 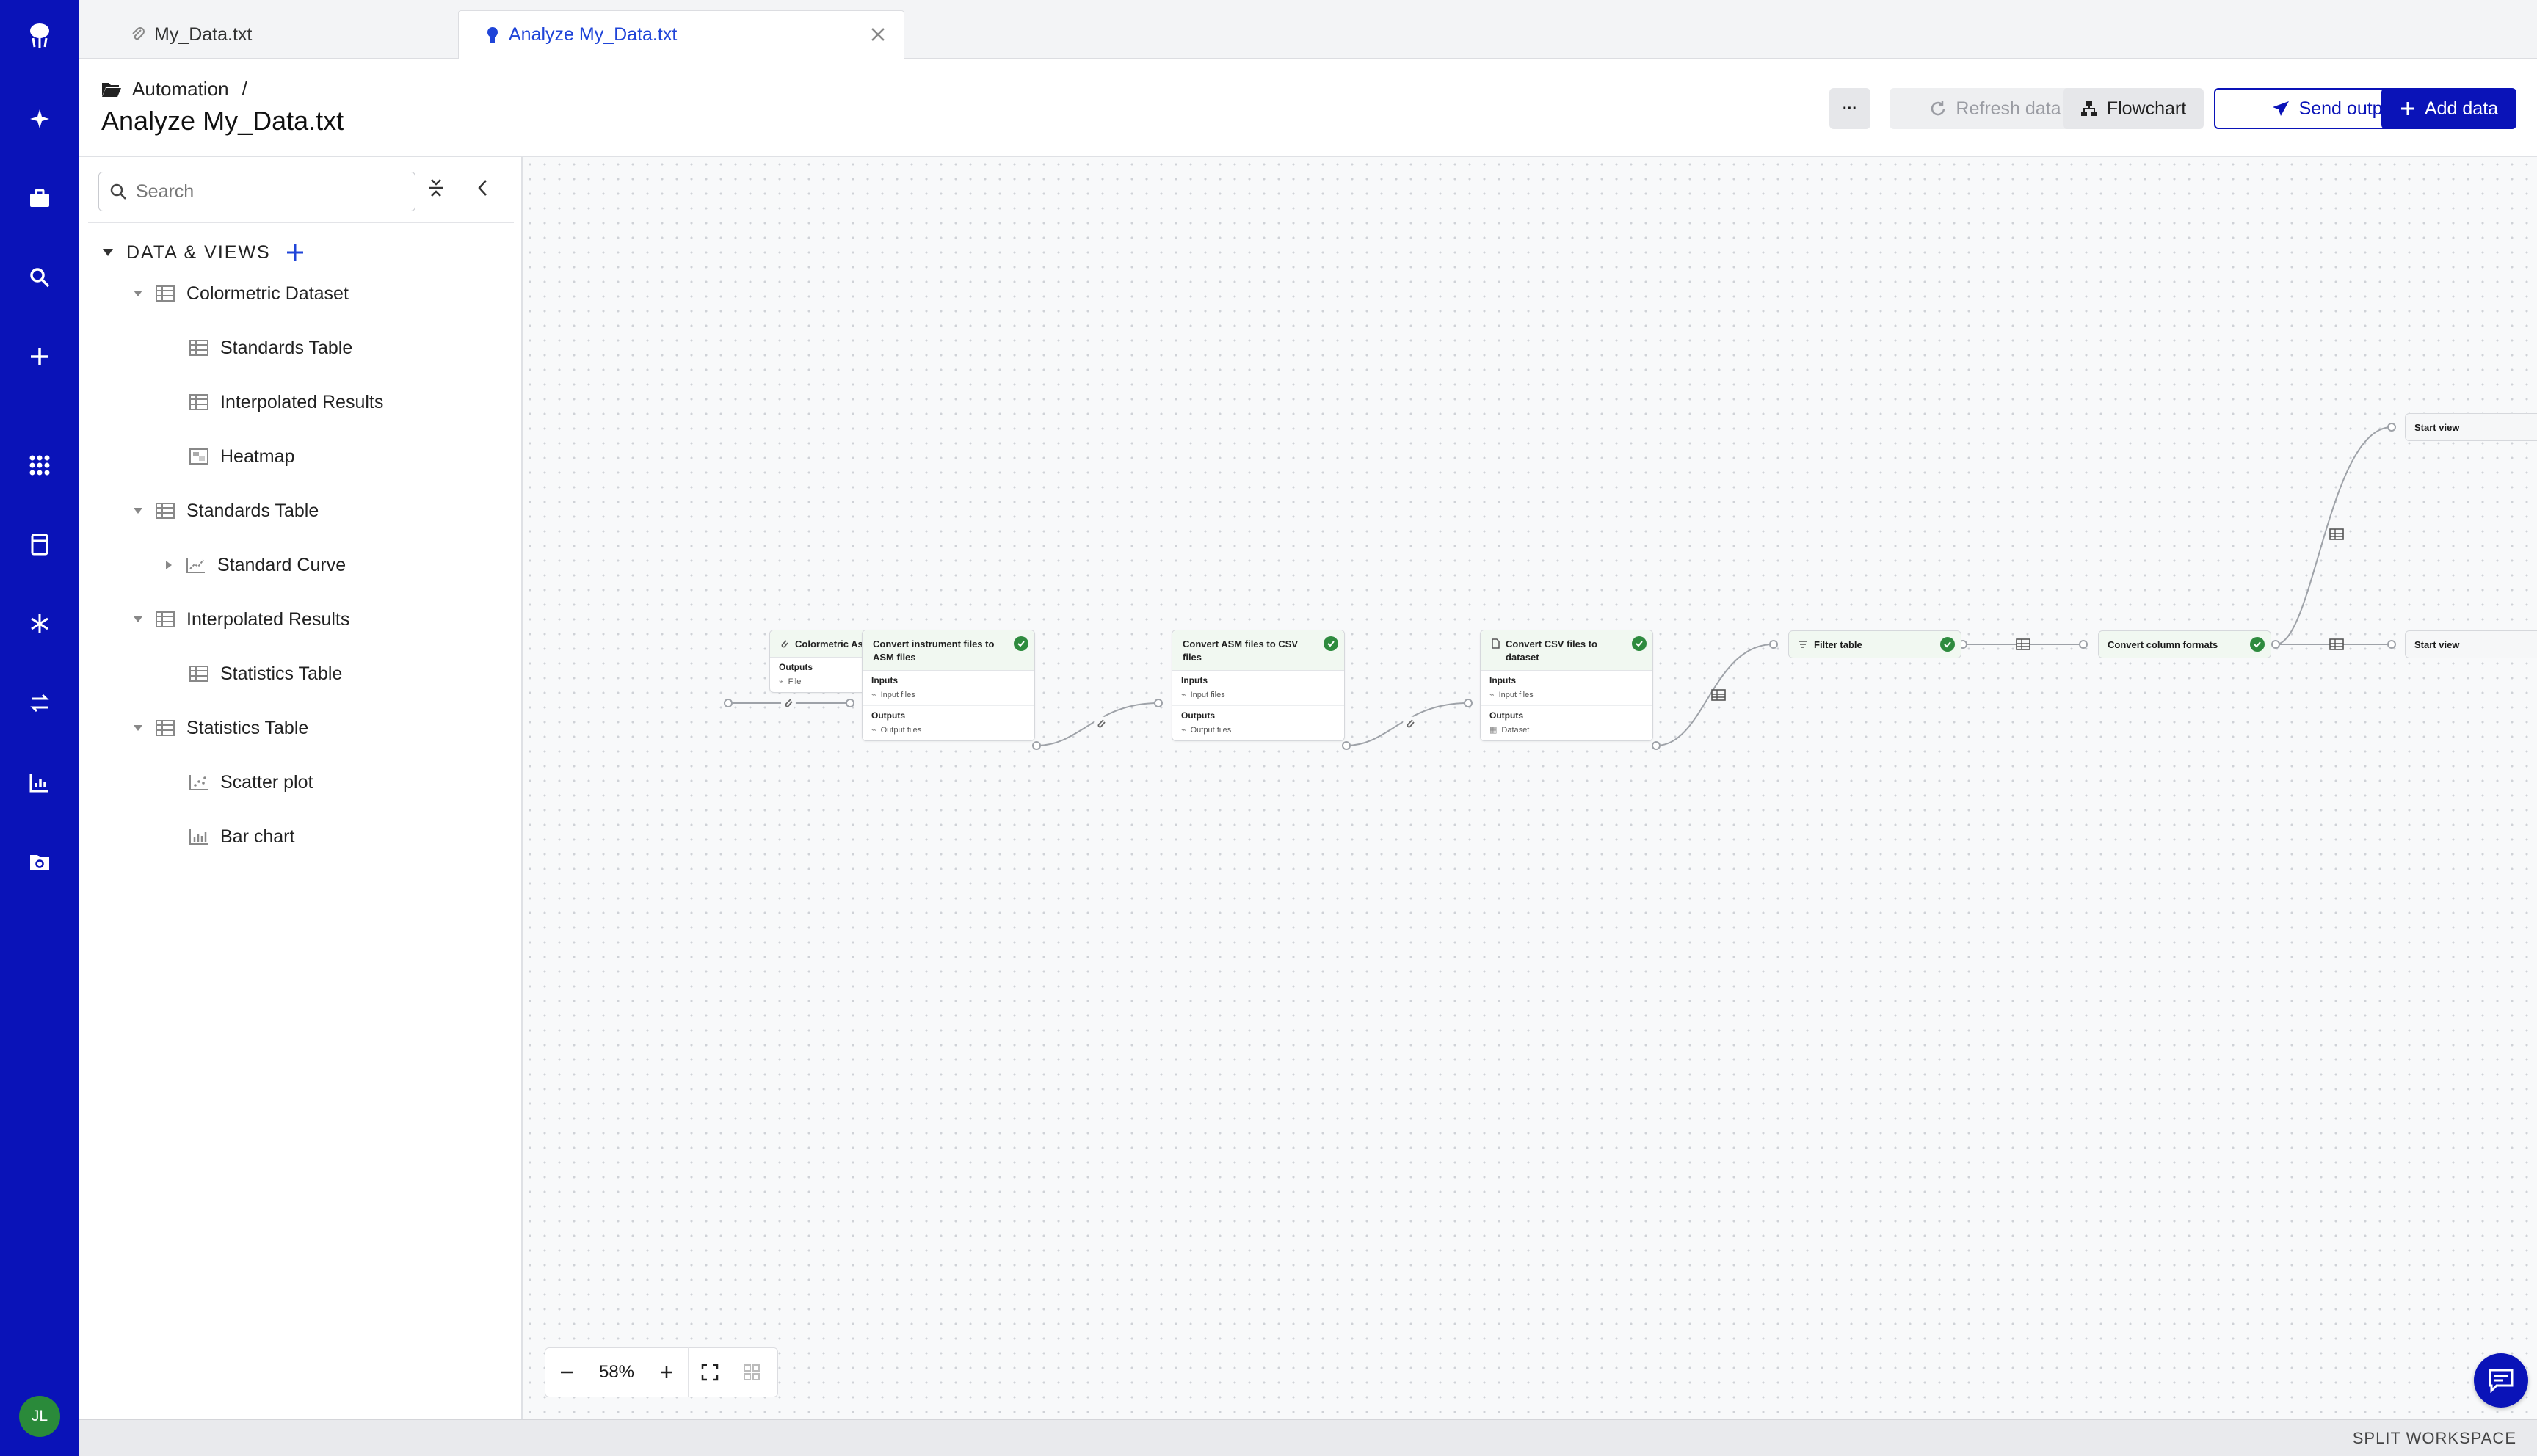 What do you see at coordinates (40, 862) in the screenshot?
I see `folder-sync-icon` at bounding box center [40, 862].